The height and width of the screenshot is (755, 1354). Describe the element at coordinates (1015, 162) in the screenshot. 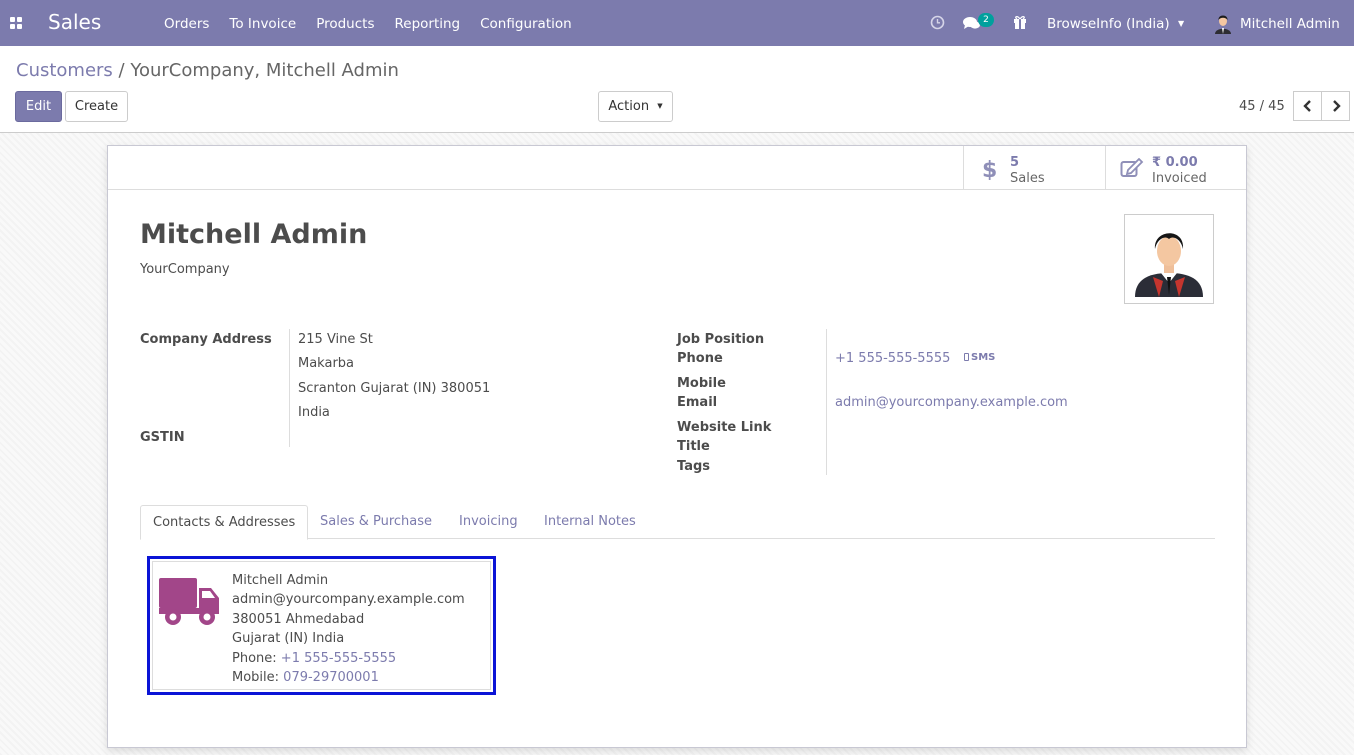

I see `sales-count: 5` at that location.